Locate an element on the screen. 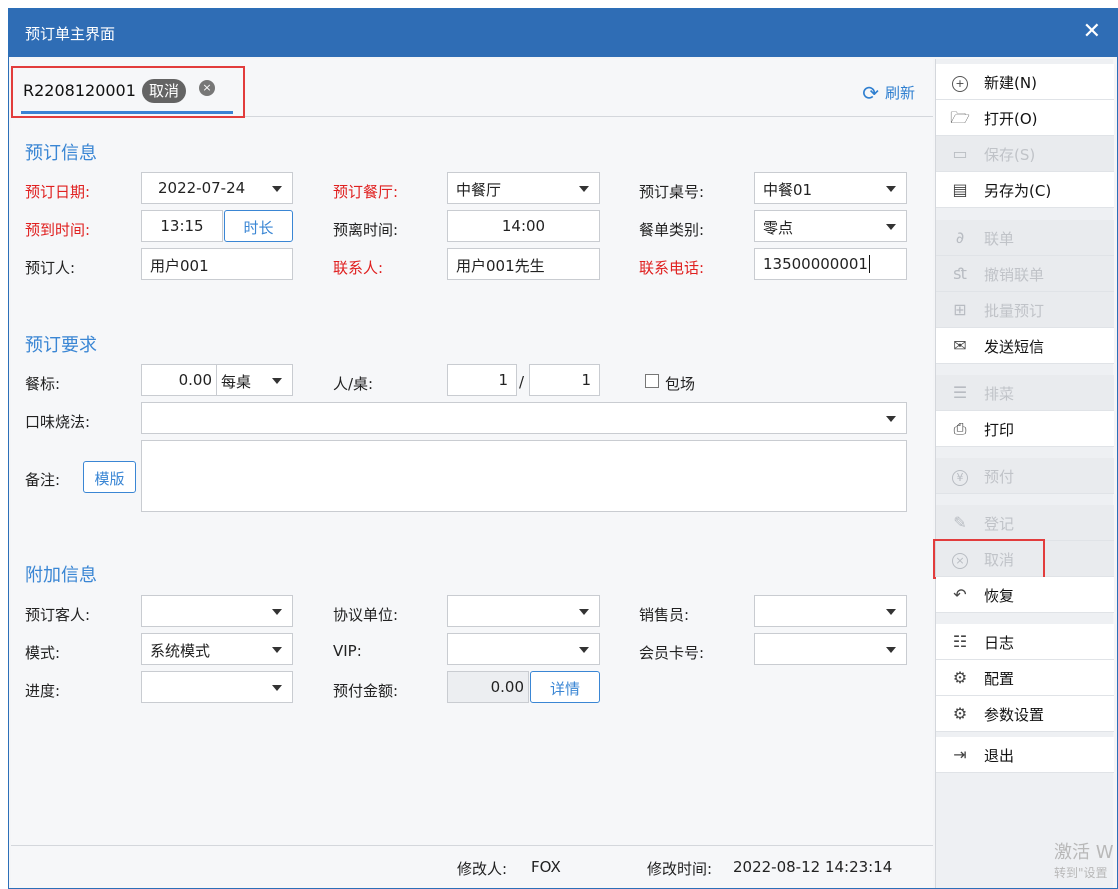 This screenshot has width=1118, height=889. prepay-action-label: 预付 is located at coordinates (999, 477).